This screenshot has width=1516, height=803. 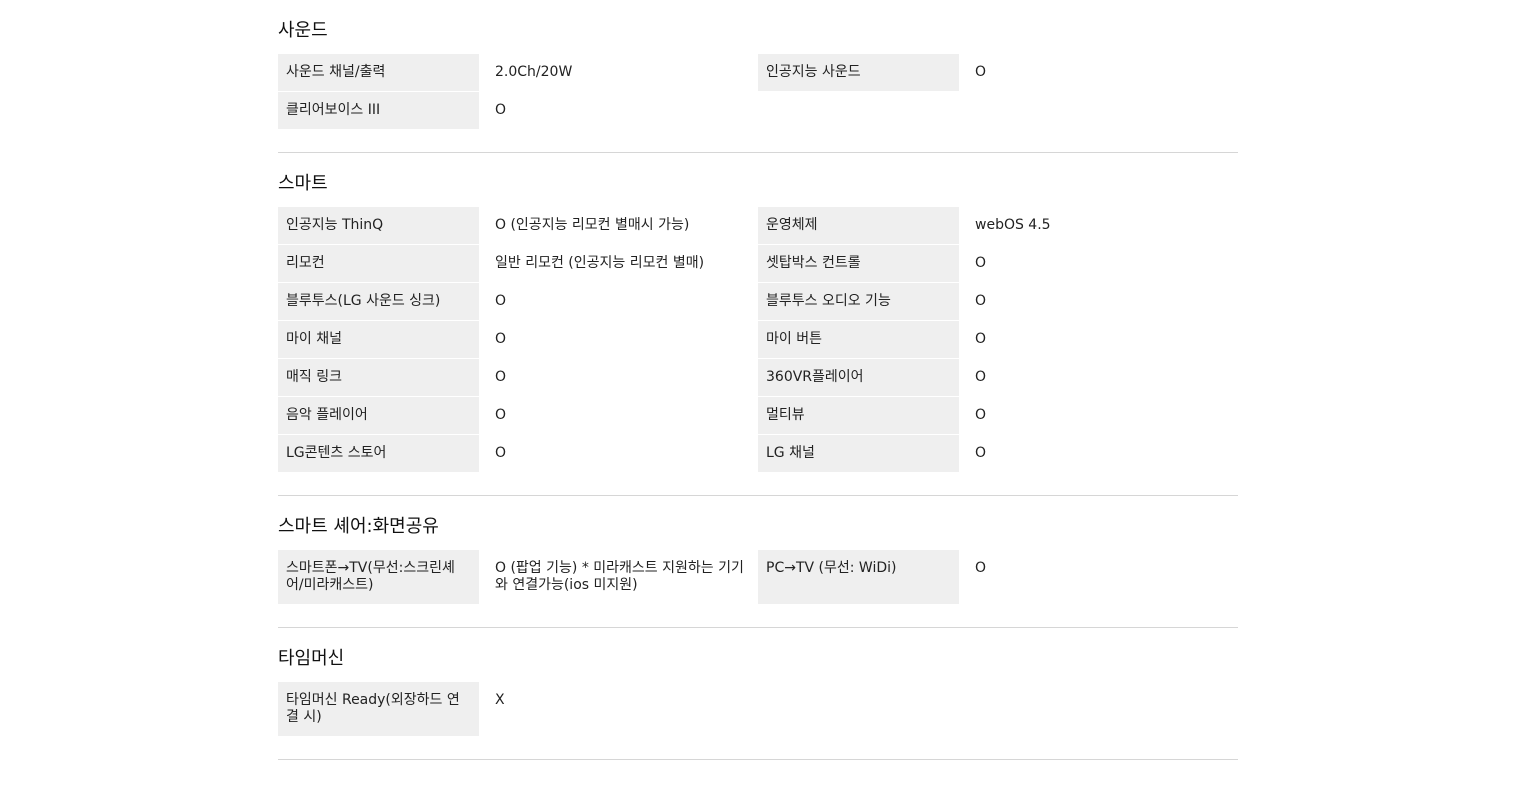 What do you see at coordinates (378, 378) in the screenshot?
I see `spec-label: 매직 링크` at bounding box center [378, 378].